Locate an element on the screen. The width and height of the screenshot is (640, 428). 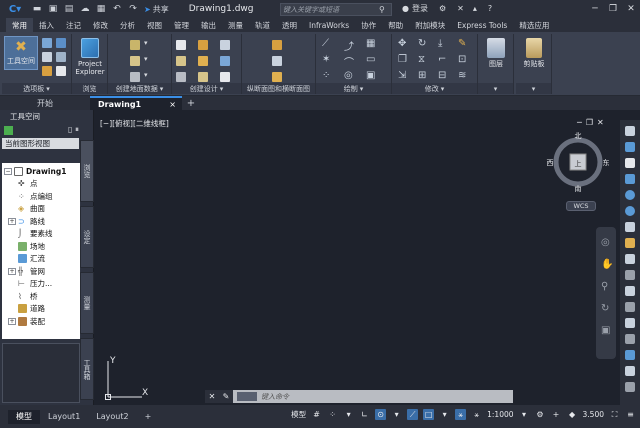
tab-analyze: 分析 is located at coordinates (127, 25).